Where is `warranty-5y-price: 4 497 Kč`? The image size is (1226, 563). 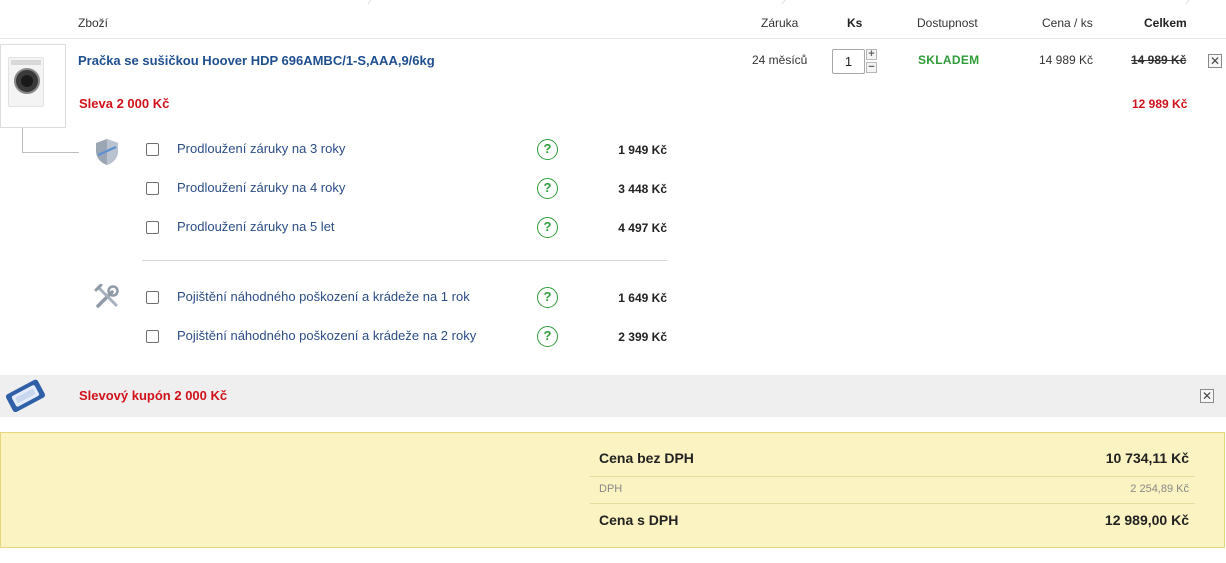
warranty-5y-price: 4 497 Kč is located at coordinates (642, 228).